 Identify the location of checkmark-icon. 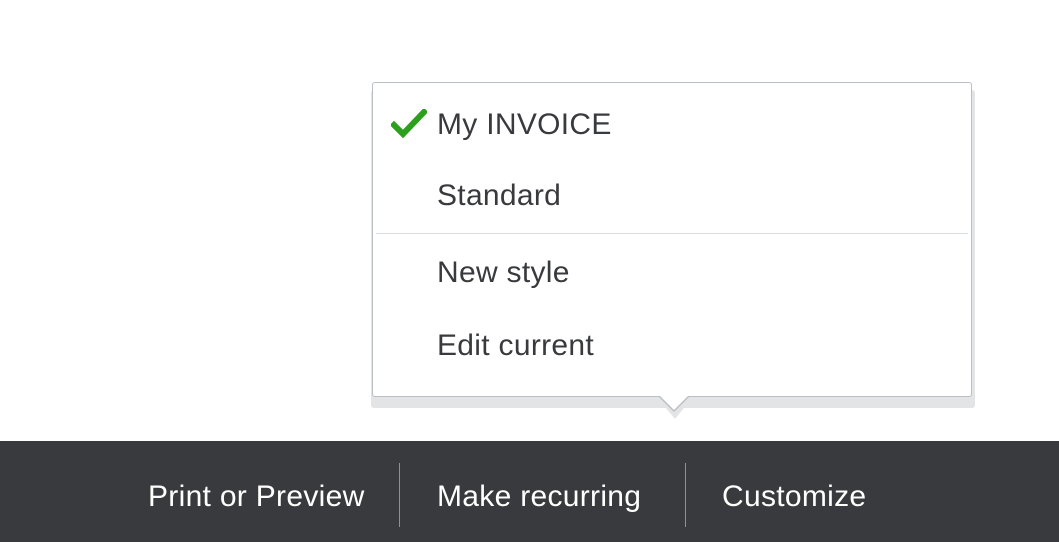
(409, 124).